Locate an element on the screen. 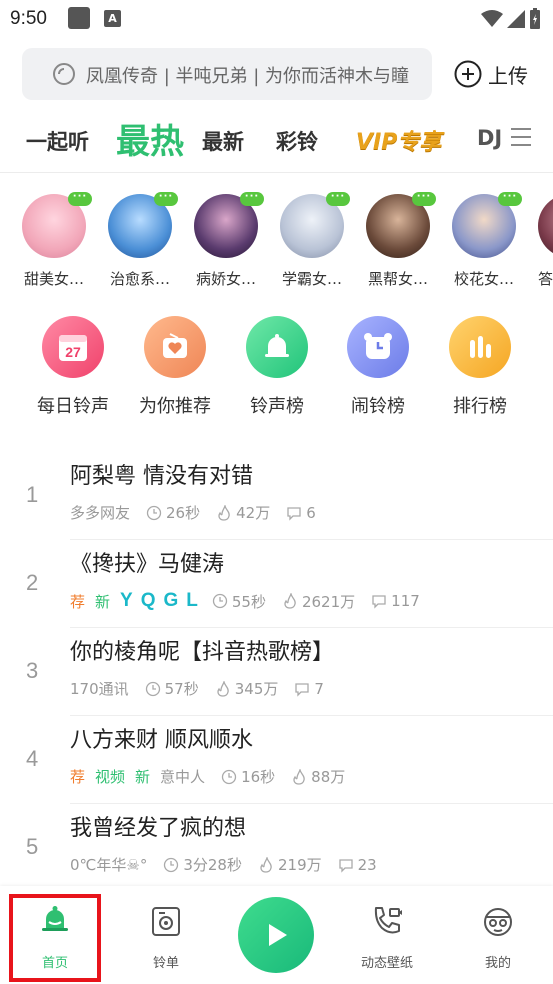 This screenshot has height=984, width=553. tile-daily-ringtone: 27 每日铃声 is located at coordinates (73, 367).